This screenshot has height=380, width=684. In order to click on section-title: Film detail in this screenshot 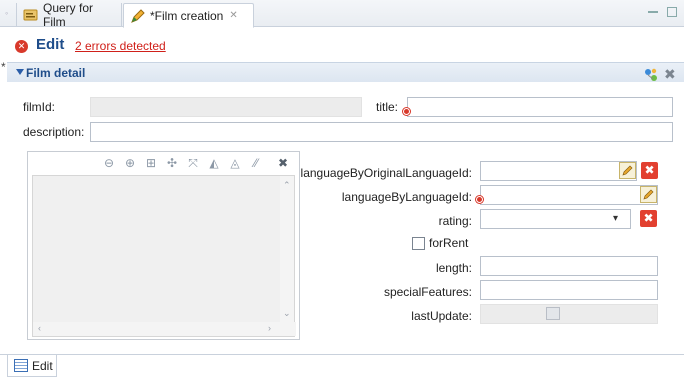, I will do `click(55, 73)`.